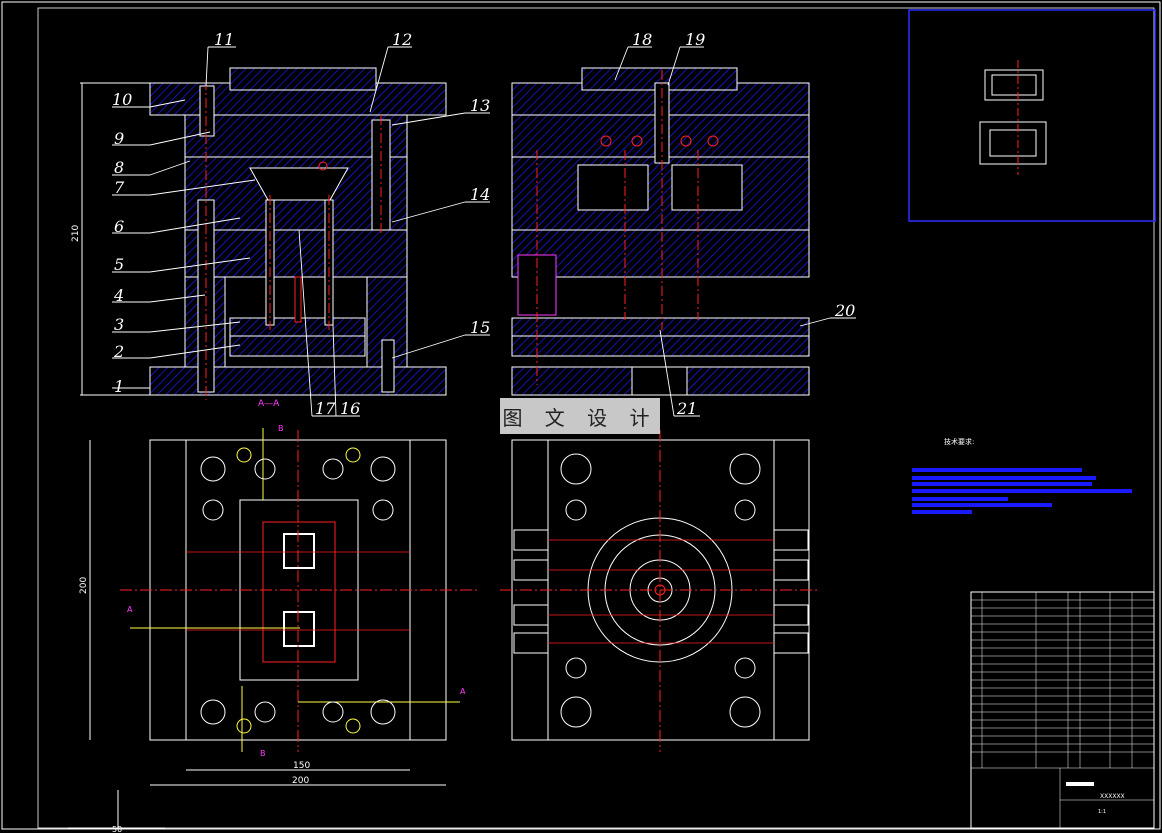 The image size is (1162, 833). Describe the element at coordinates (119, 264) in the screenshot. I see `label-5: 5` at that location.